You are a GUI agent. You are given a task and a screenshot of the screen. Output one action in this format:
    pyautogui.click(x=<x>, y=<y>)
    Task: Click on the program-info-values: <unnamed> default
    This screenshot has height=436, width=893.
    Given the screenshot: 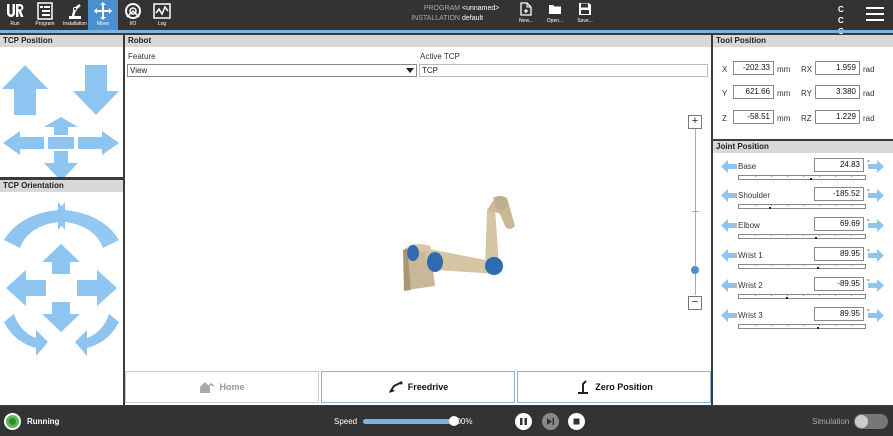 What is the action you would take?
    pyautogui.click(x=480, y=14)
    